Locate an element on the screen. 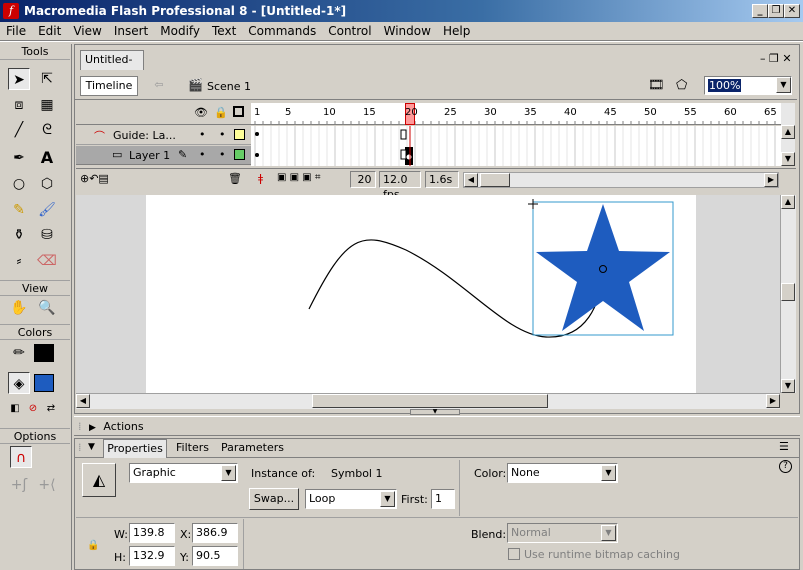 The width and height of the screenshot is (803, 570). zoom-select: 100% ▼ is located at coordinates (748, 85).